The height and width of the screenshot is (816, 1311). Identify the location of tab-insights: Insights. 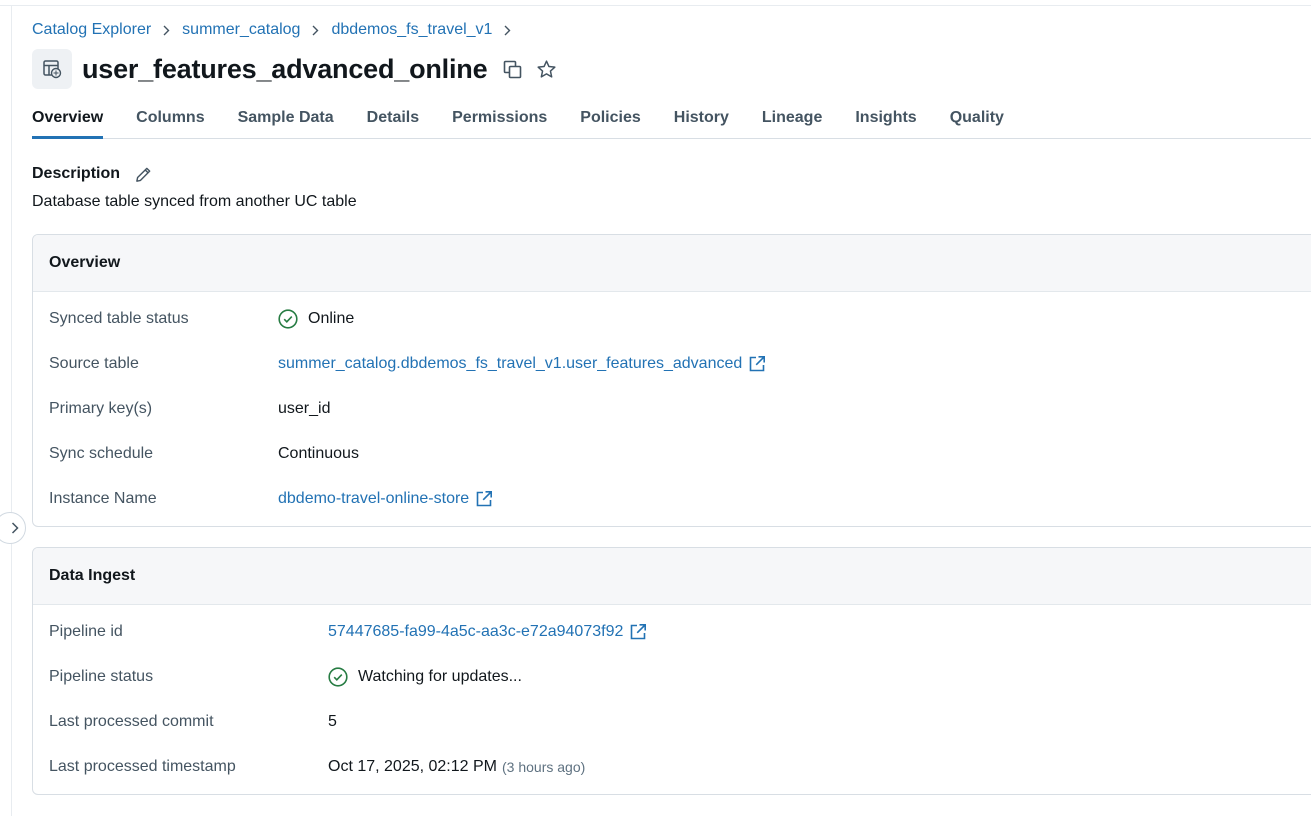
(885, 121).